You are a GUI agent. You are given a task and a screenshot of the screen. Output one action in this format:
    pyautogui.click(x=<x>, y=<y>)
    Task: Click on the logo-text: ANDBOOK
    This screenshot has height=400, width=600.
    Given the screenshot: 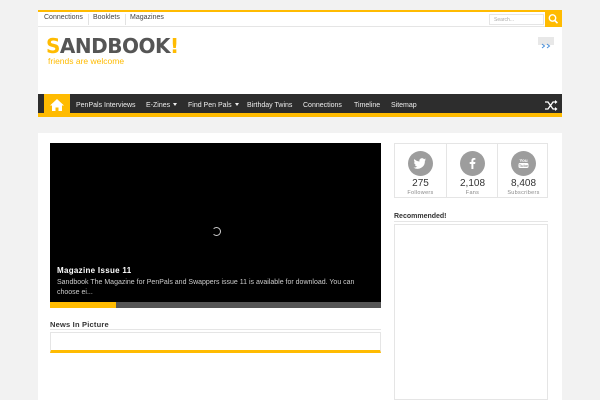 What is the action you would take?
    pyautogui.click(x=115, y=46)
    